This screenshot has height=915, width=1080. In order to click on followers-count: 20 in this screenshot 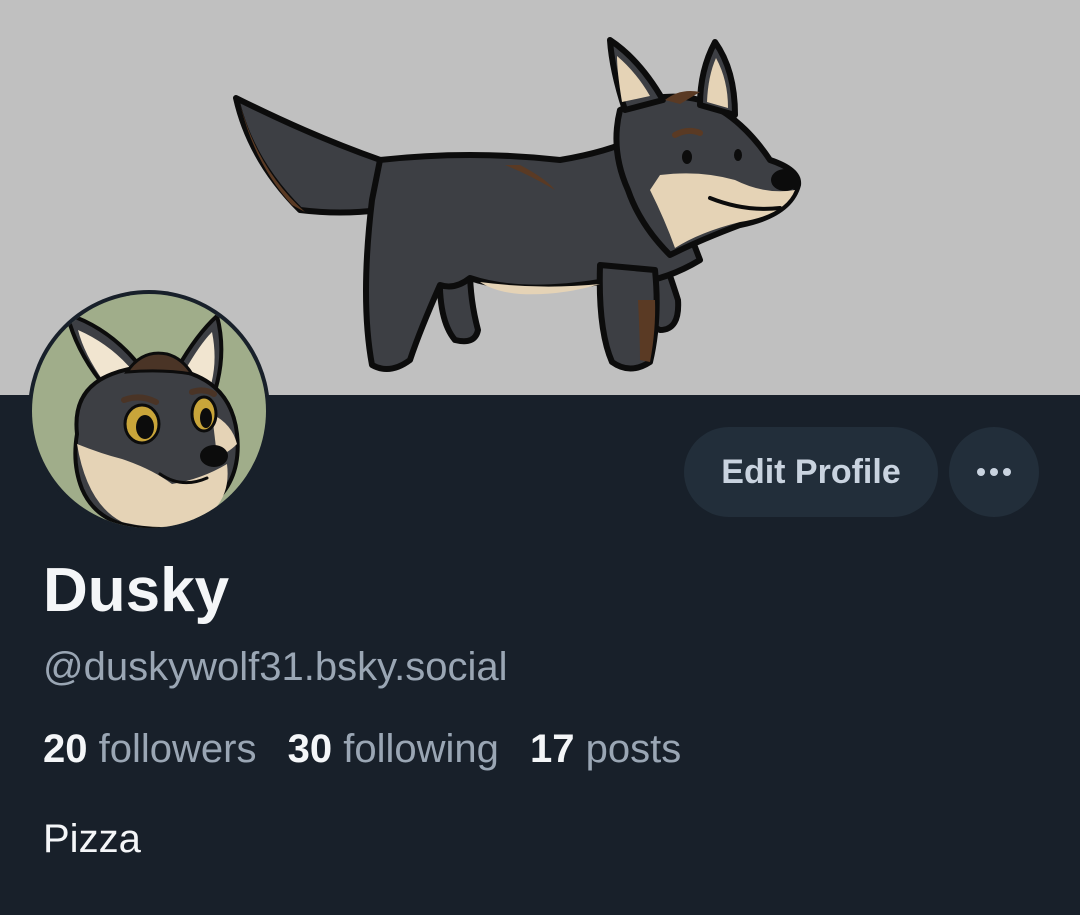, I will do `click(65, 749)`.